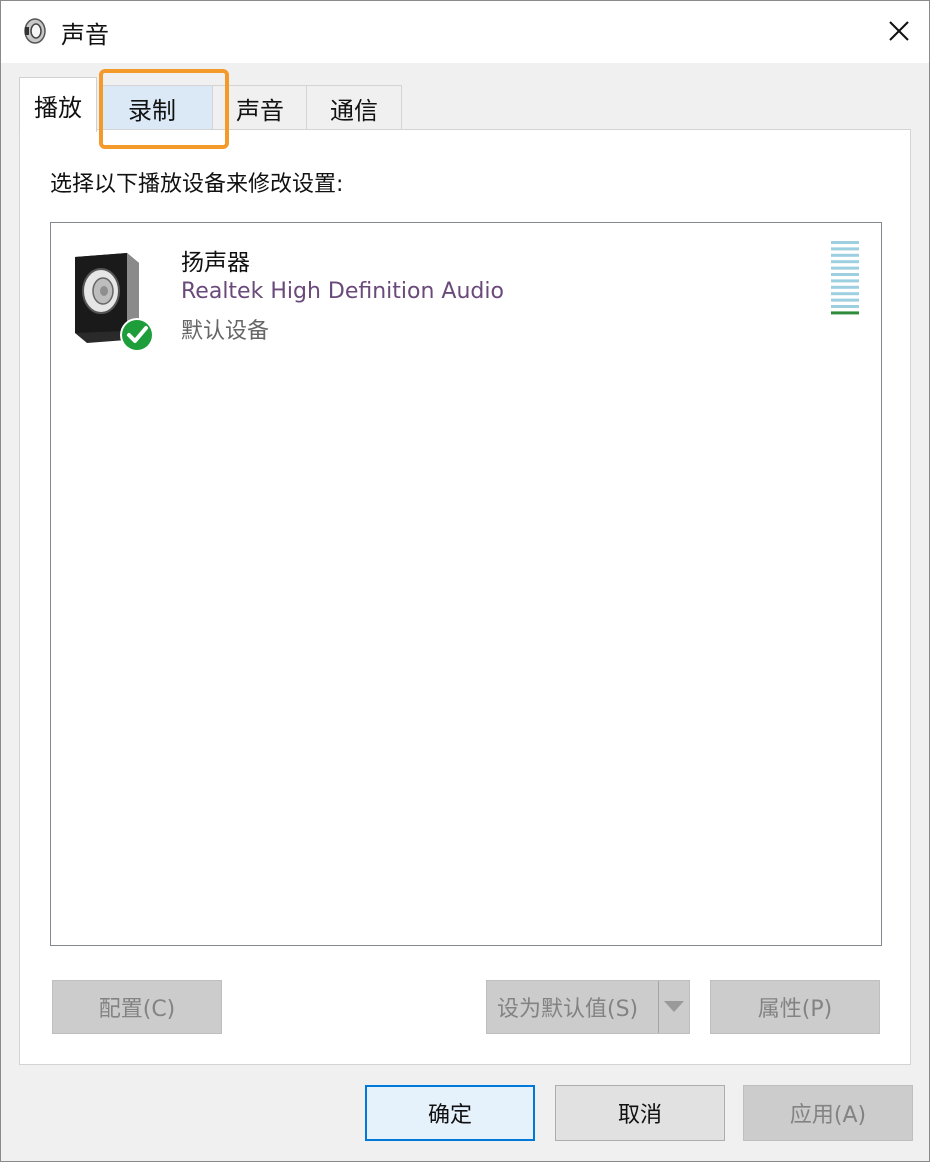 The width and height of the screenshot is (930, 1162). I want to click on tab-label: 录制, so click(152, 110).